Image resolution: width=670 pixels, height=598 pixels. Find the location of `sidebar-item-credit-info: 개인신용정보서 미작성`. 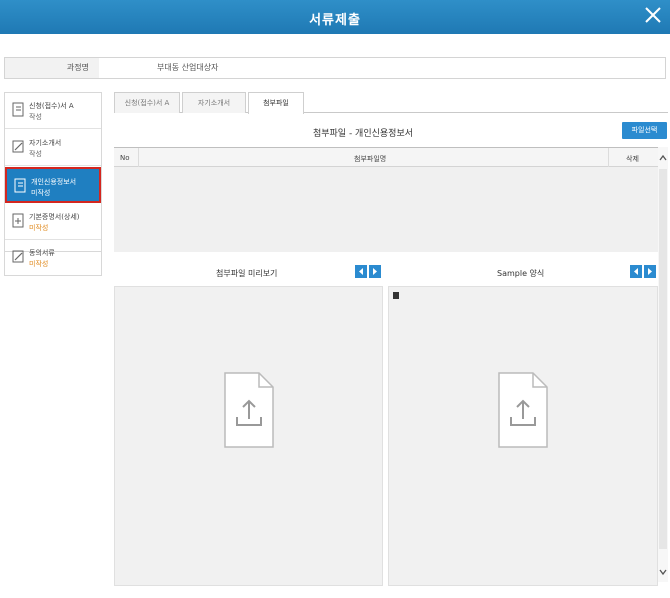

sidebar-item-credit-info: 개인신용정보서 미작성 is located at coordinates (53, 185).